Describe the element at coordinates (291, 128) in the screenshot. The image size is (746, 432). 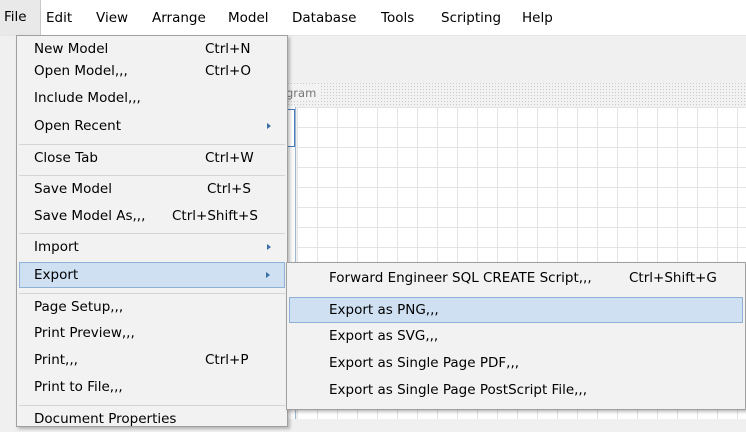
I see `diagram-selection-marker` at that location.